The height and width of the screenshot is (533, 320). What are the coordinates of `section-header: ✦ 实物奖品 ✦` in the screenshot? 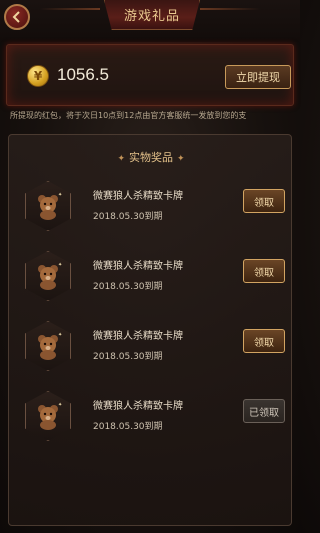 It's located at (151, 157).